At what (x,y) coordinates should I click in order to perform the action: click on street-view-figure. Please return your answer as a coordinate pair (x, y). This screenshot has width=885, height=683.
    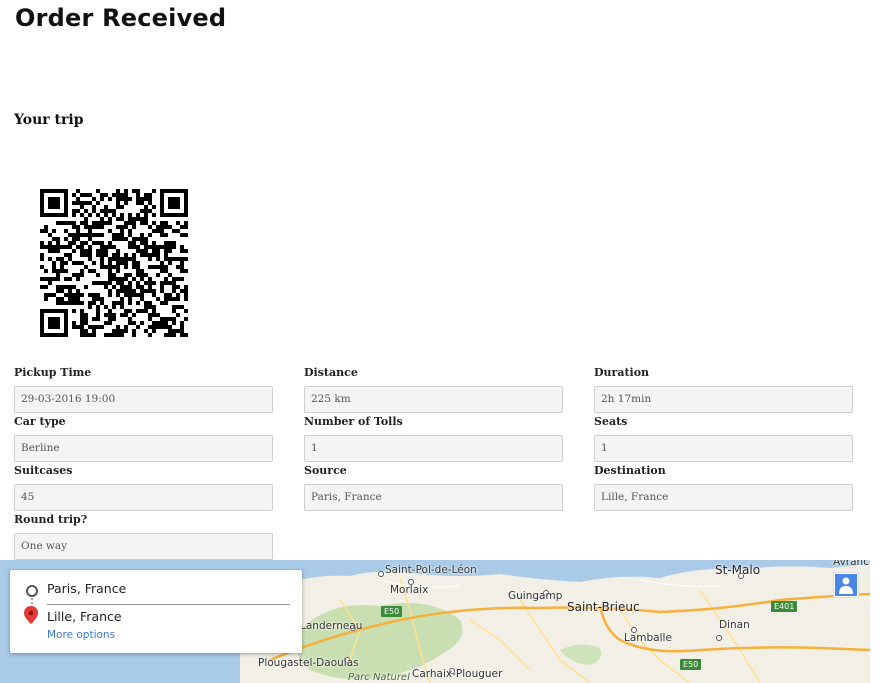
    Looking at the image, I should click on (846, 585).